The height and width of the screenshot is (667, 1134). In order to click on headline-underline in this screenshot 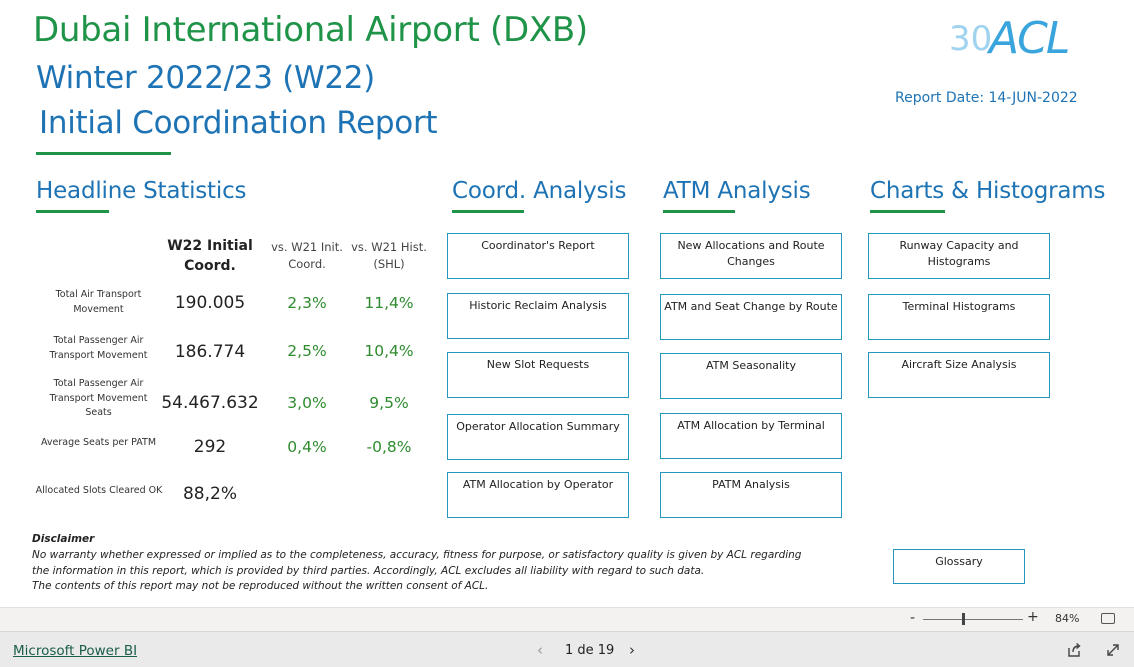, I will do `click(72, 211)`.